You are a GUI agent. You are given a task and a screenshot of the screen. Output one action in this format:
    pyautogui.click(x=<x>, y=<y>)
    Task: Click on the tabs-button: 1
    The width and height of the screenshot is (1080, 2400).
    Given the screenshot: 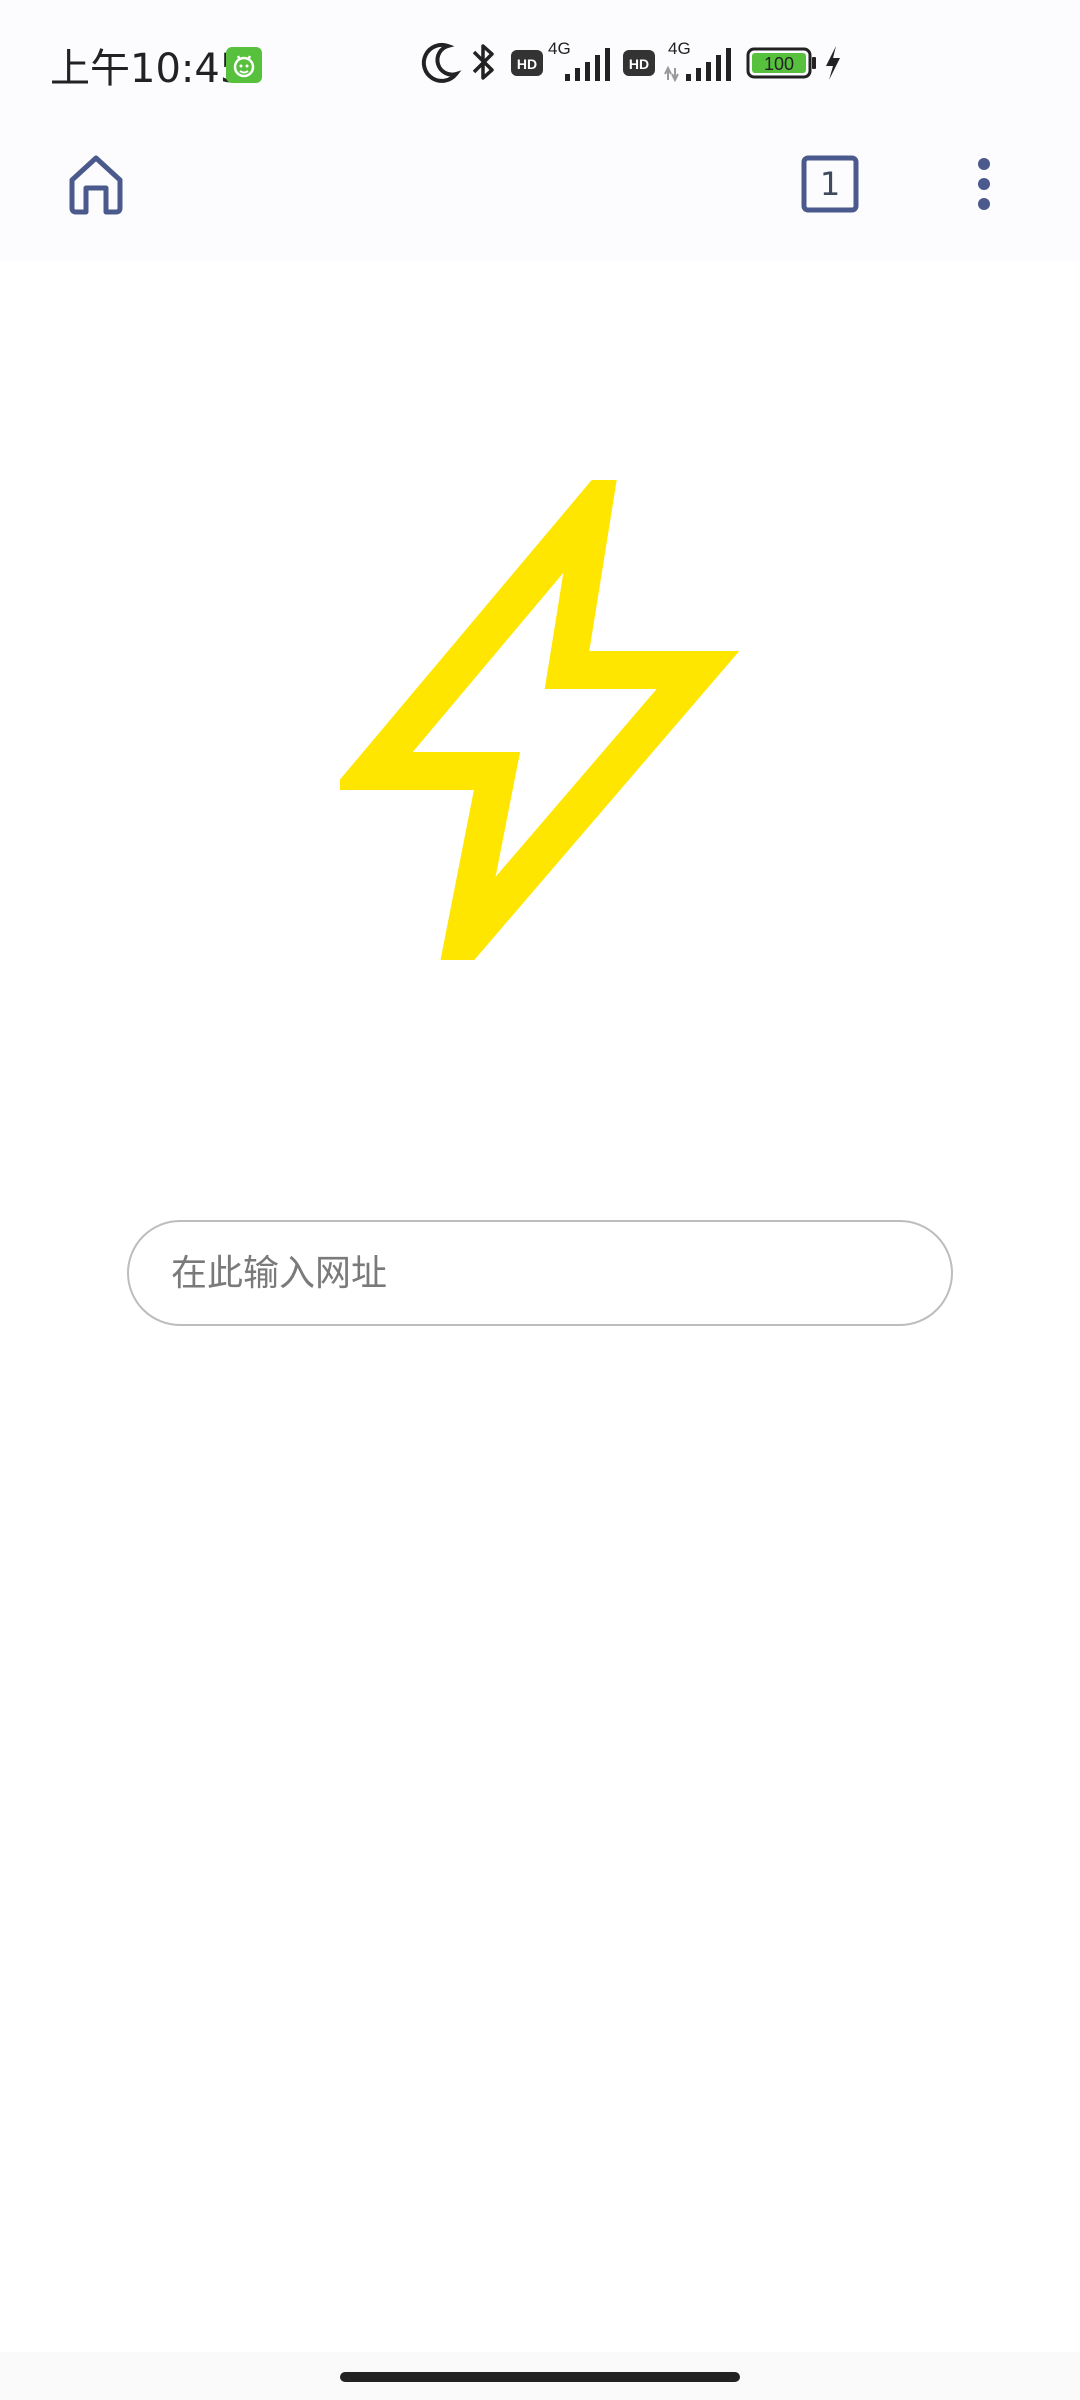 What is the action you would take?
    pyautogui.click(x=830, y=184)
    